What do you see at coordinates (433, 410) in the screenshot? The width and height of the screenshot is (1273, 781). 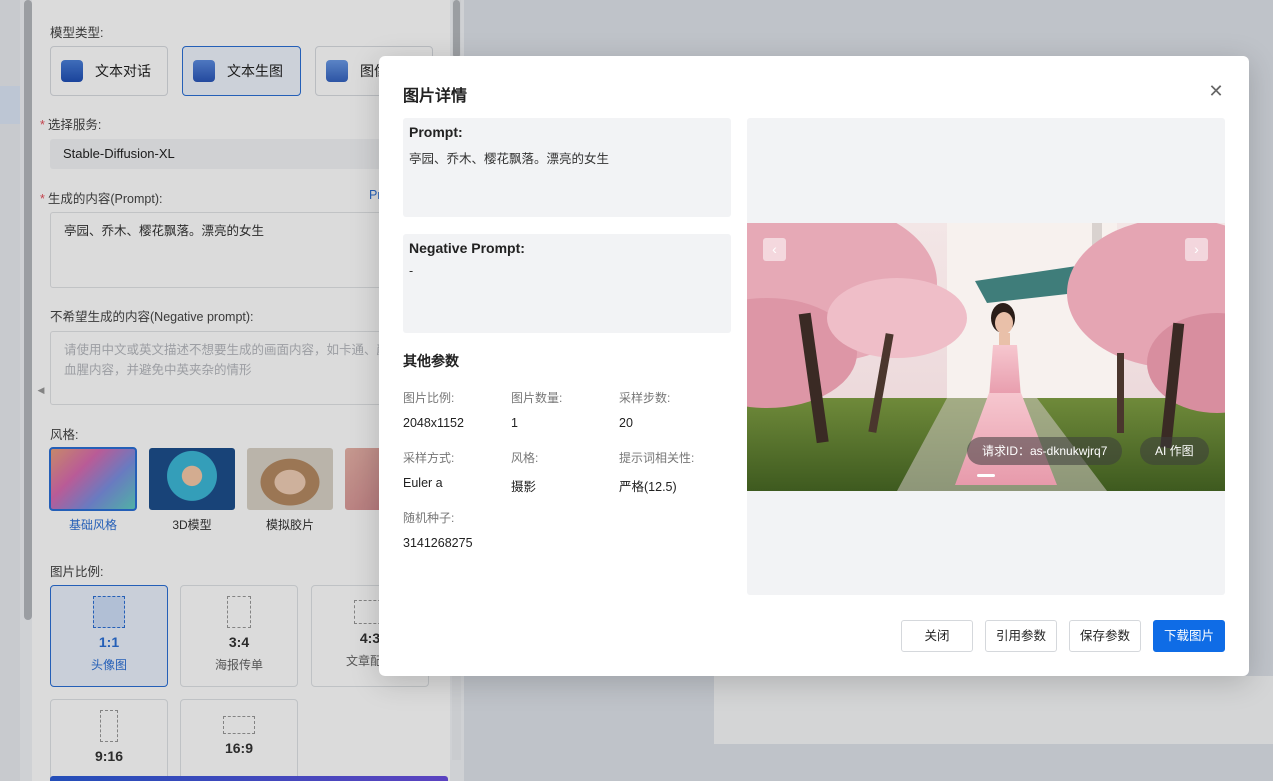 I see `param-ratio: 图片比例: 2048x1152` at bounding box center [433, 410].